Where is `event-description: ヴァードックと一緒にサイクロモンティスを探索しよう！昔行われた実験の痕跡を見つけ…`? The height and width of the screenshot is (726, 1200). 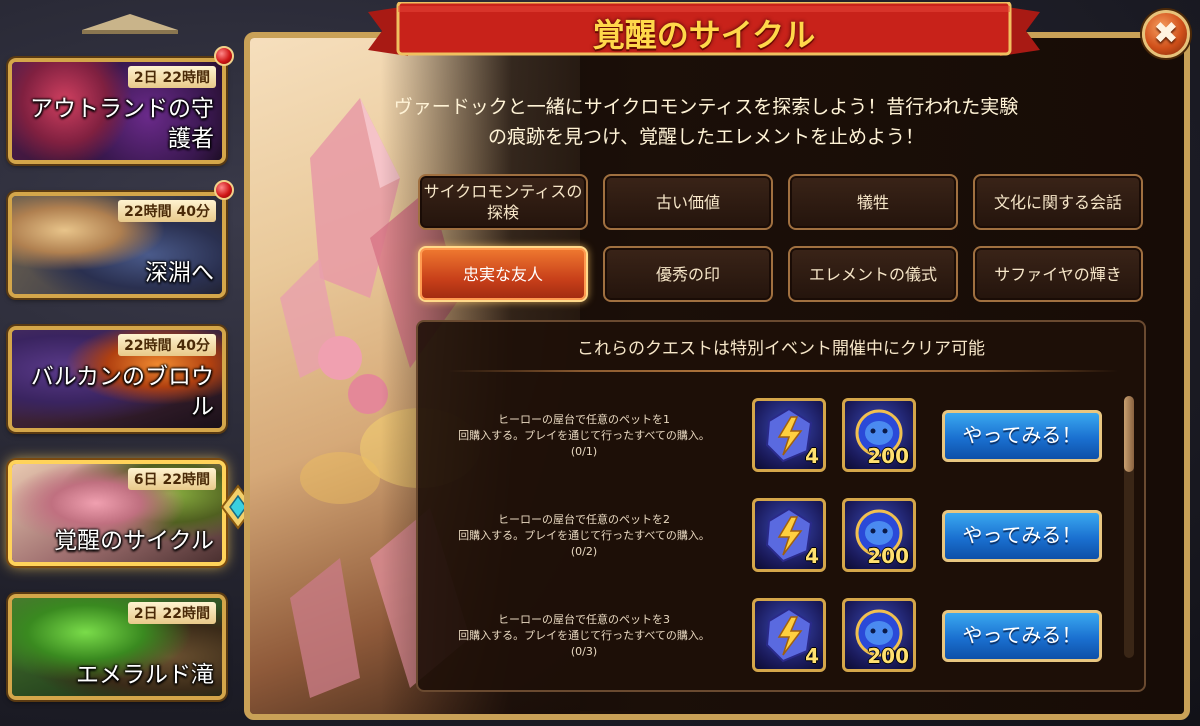
event-description: ヴァードックと一緒にサイクロモンティスを探索しよう！昔行われた実験の痕跡を見つけ… is located at coordinates (706, 122).